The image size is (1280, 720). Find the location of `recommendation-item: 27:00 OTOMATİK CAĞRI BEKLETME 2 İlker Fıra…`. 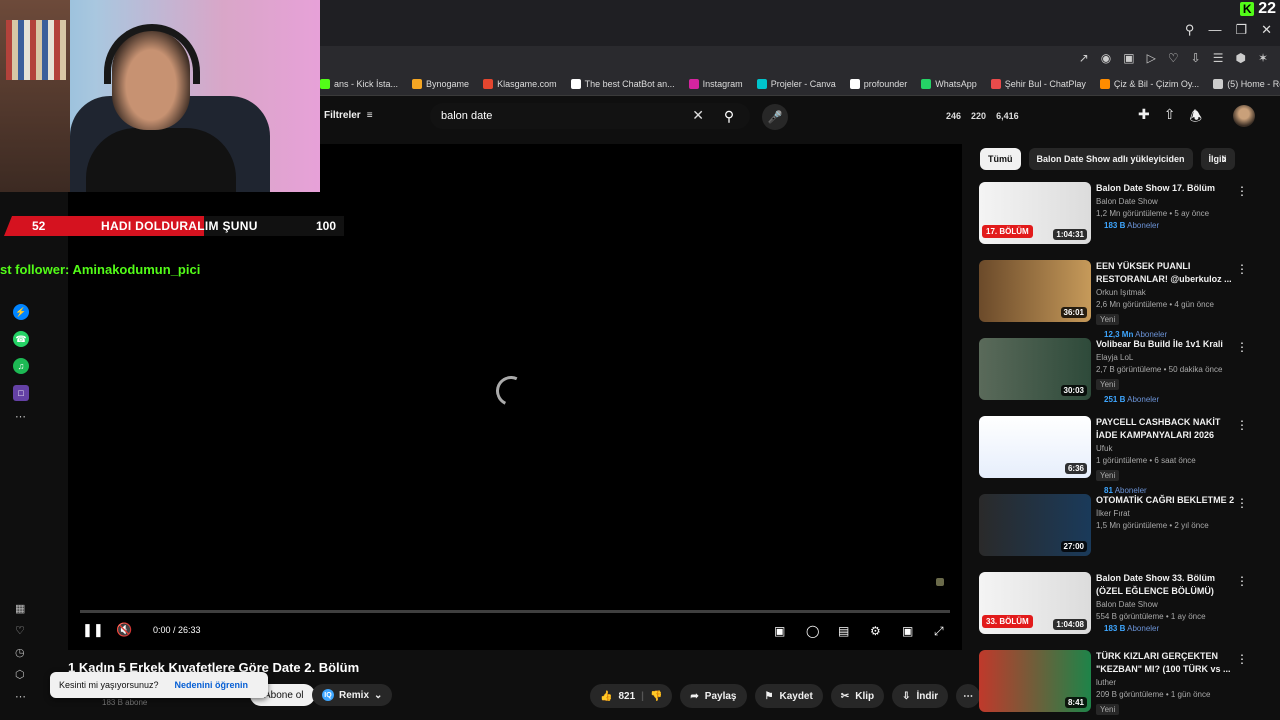

recommendation-item: 27:00 OTOMATİK CAĞRI BEKLETME 2 İlker Fıra… is located at coordinates (1118, 533).